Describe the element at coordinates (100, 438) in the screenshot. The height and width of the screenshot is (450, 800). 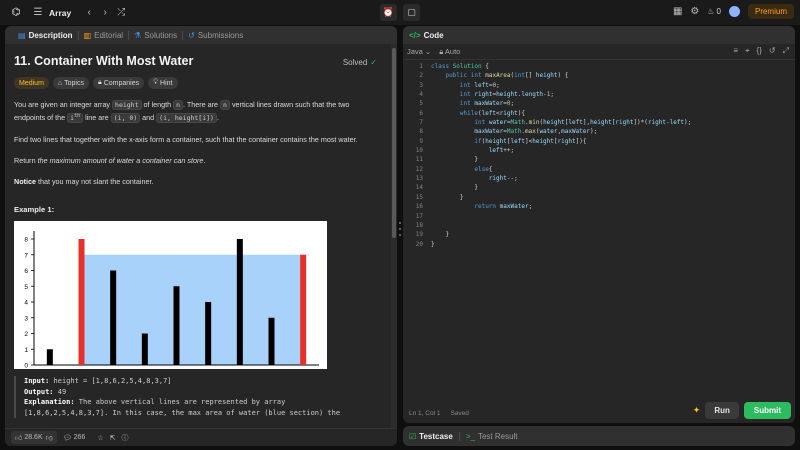
I see `favorite-star-icon: ☆` at that location.